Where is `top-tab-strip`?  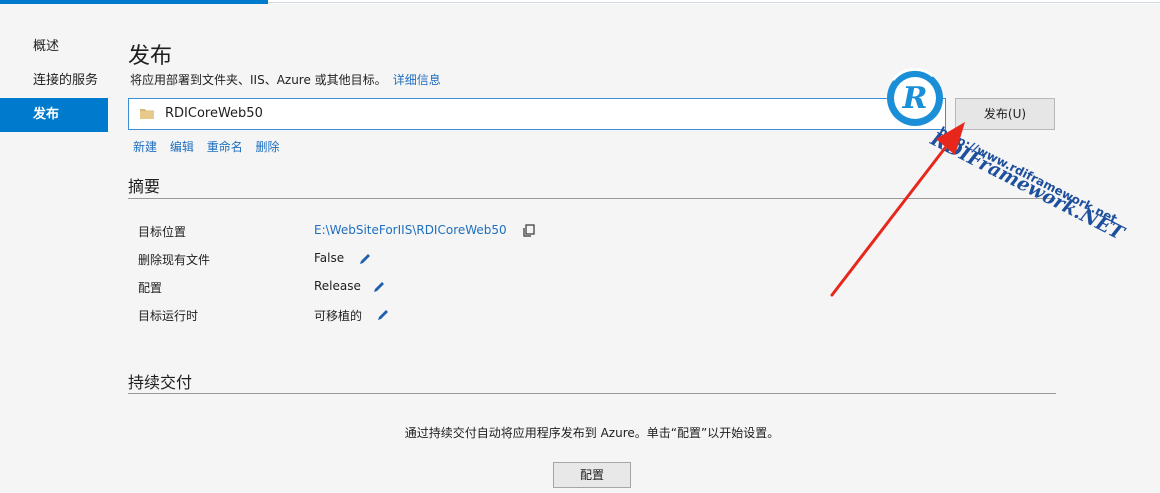
top-tab-strip is located at coordinates (580, 2).